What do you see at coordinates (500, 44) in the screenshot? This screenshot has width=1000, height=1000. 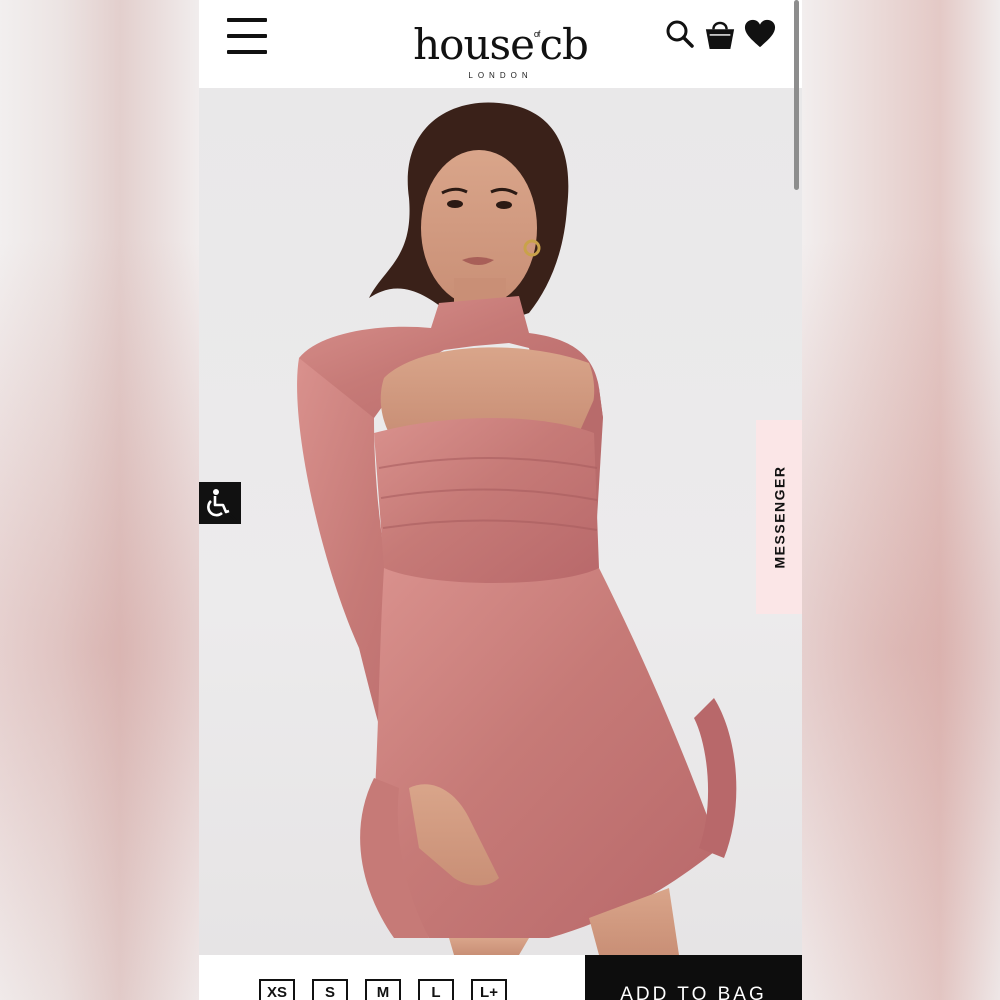 I see `site-header: houseofcb LONDON` at bounding box center [500, 44].